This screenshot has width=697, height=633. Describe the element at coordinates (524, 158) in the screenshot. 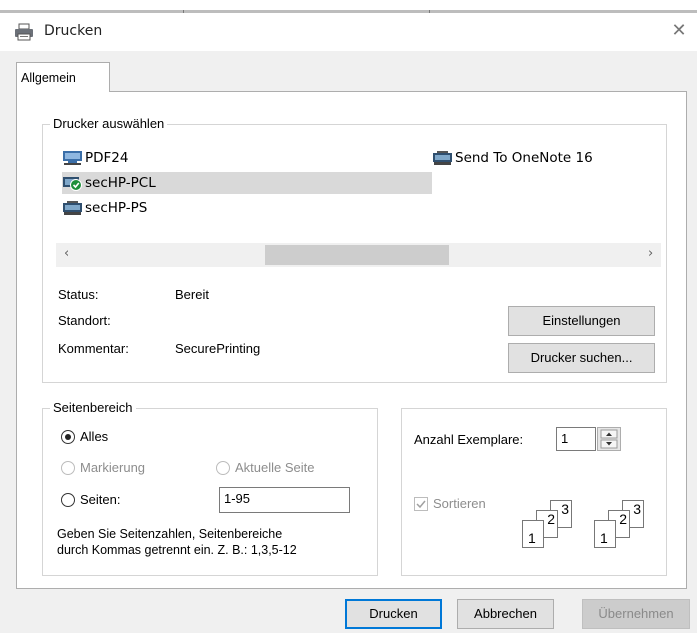

I see `printer-name: Send To OneNote 16` at that location.